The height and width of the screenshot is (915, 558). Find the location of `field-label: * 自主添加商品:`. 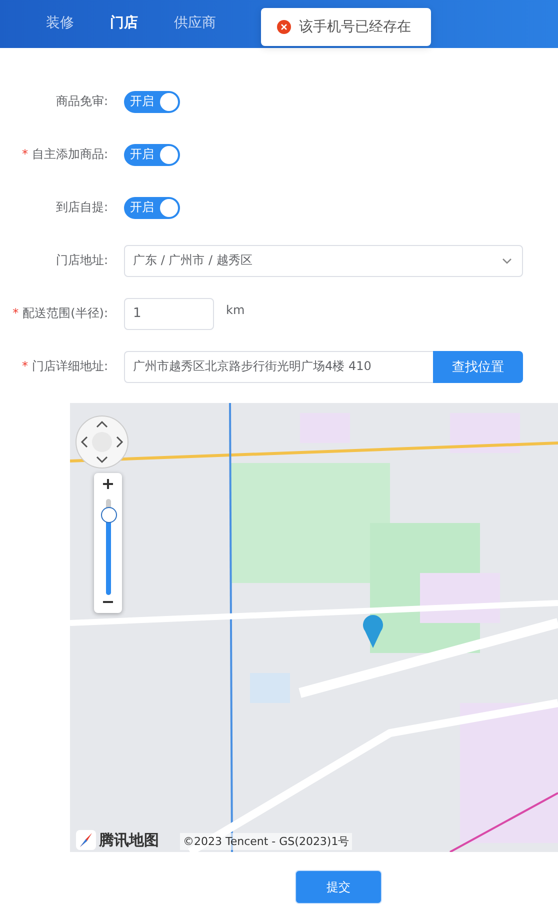

field-label: * 自主添加商品: is located at coordinates (64, 154).